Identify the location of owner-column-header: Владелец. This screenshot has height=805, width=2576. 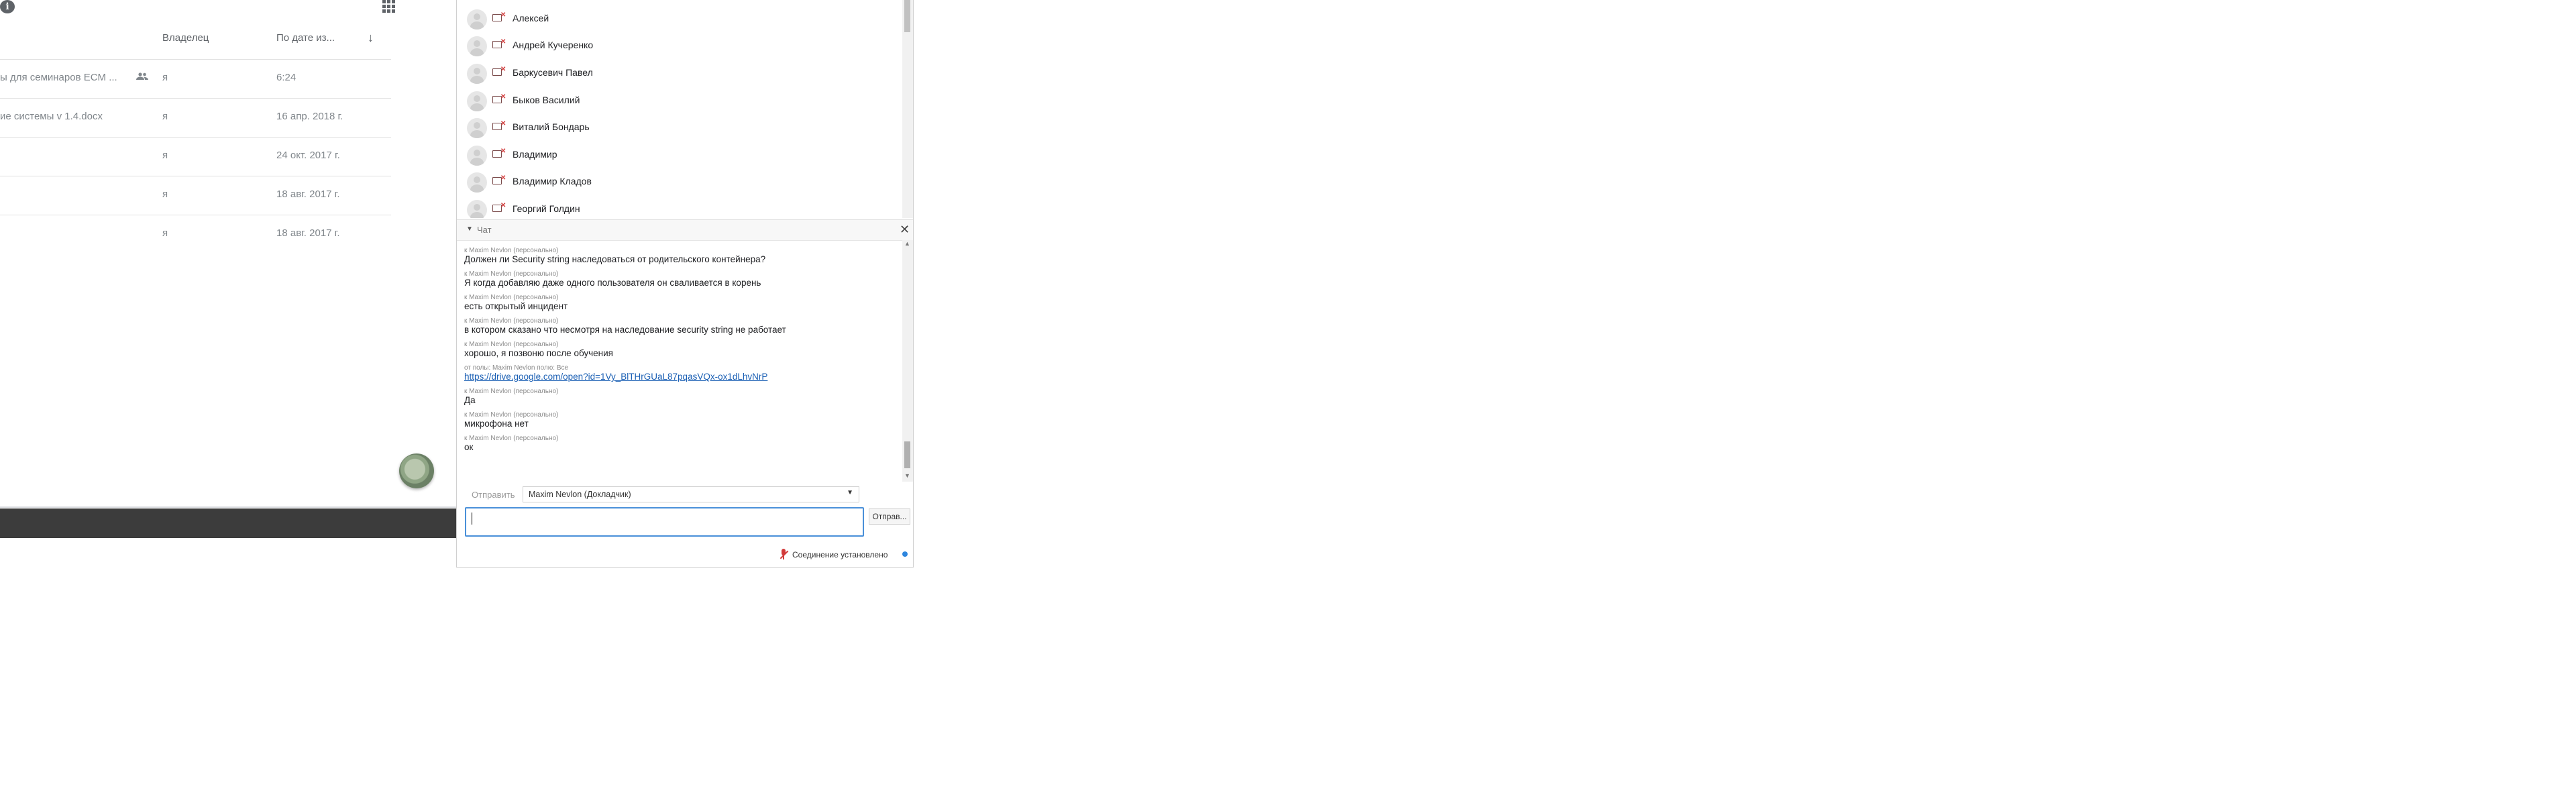
(185, 38).